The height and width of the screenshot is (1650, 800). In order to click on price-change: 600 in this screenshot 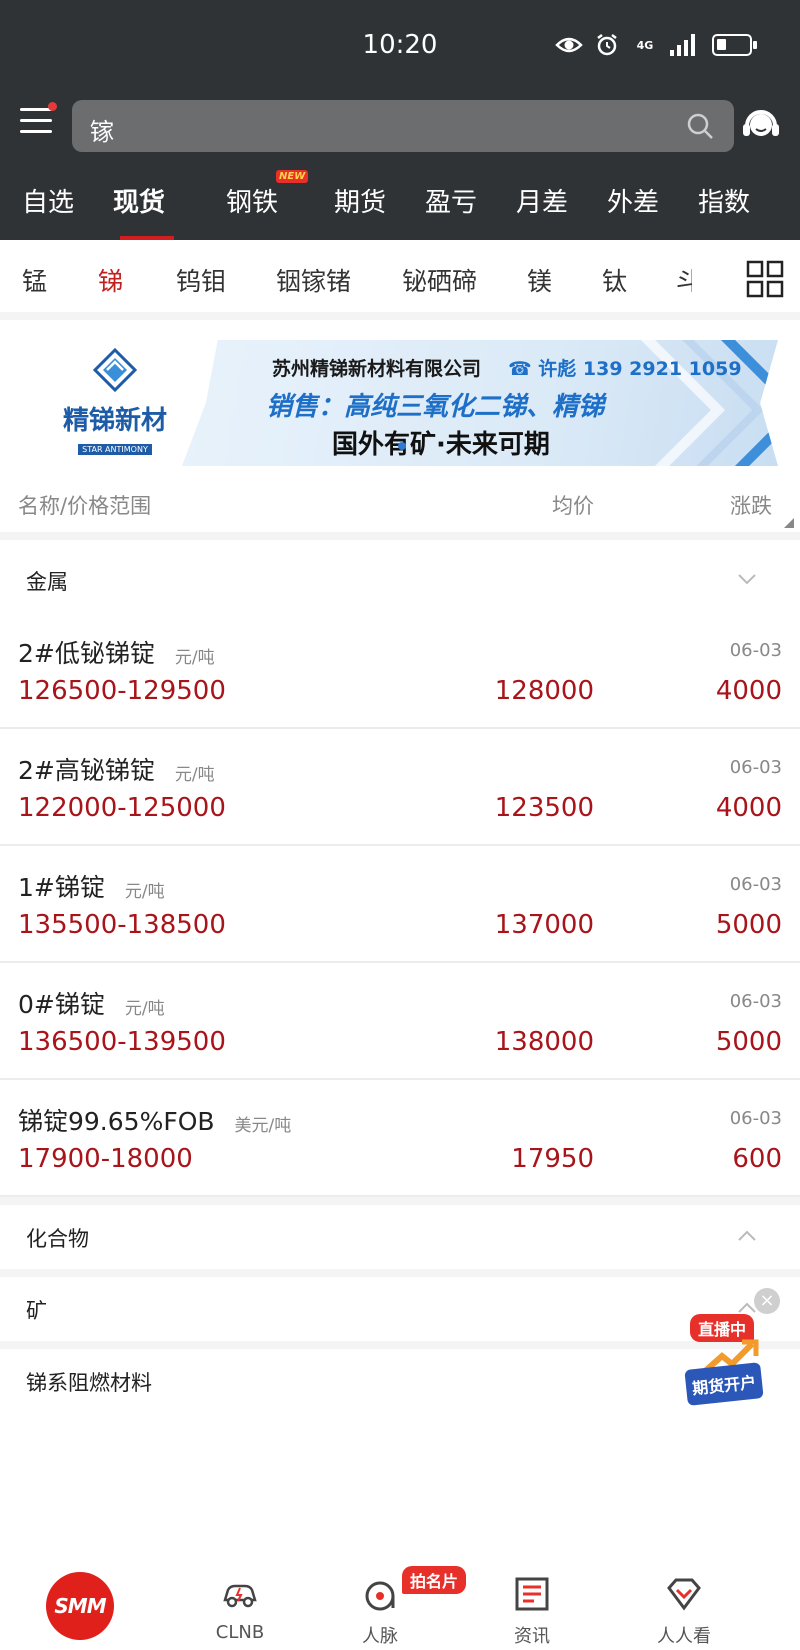, I will do `click(757, 1159)`.